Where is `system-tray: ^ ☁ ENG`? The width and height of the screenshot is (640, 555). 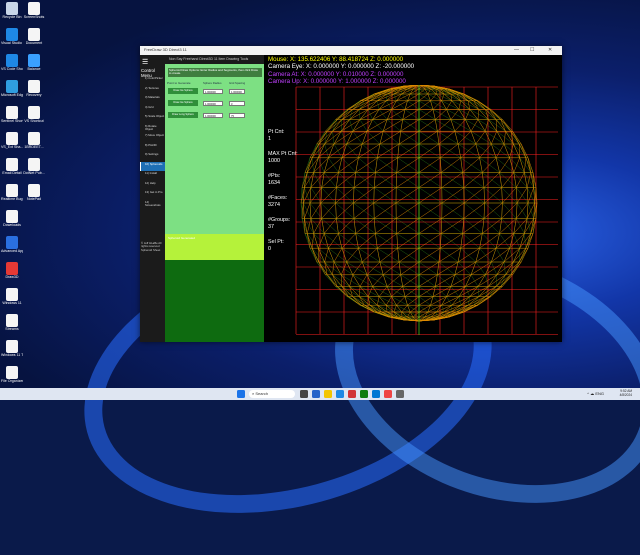 system-tray: ^ ☁ ENG is located at coordinates (595, 393).